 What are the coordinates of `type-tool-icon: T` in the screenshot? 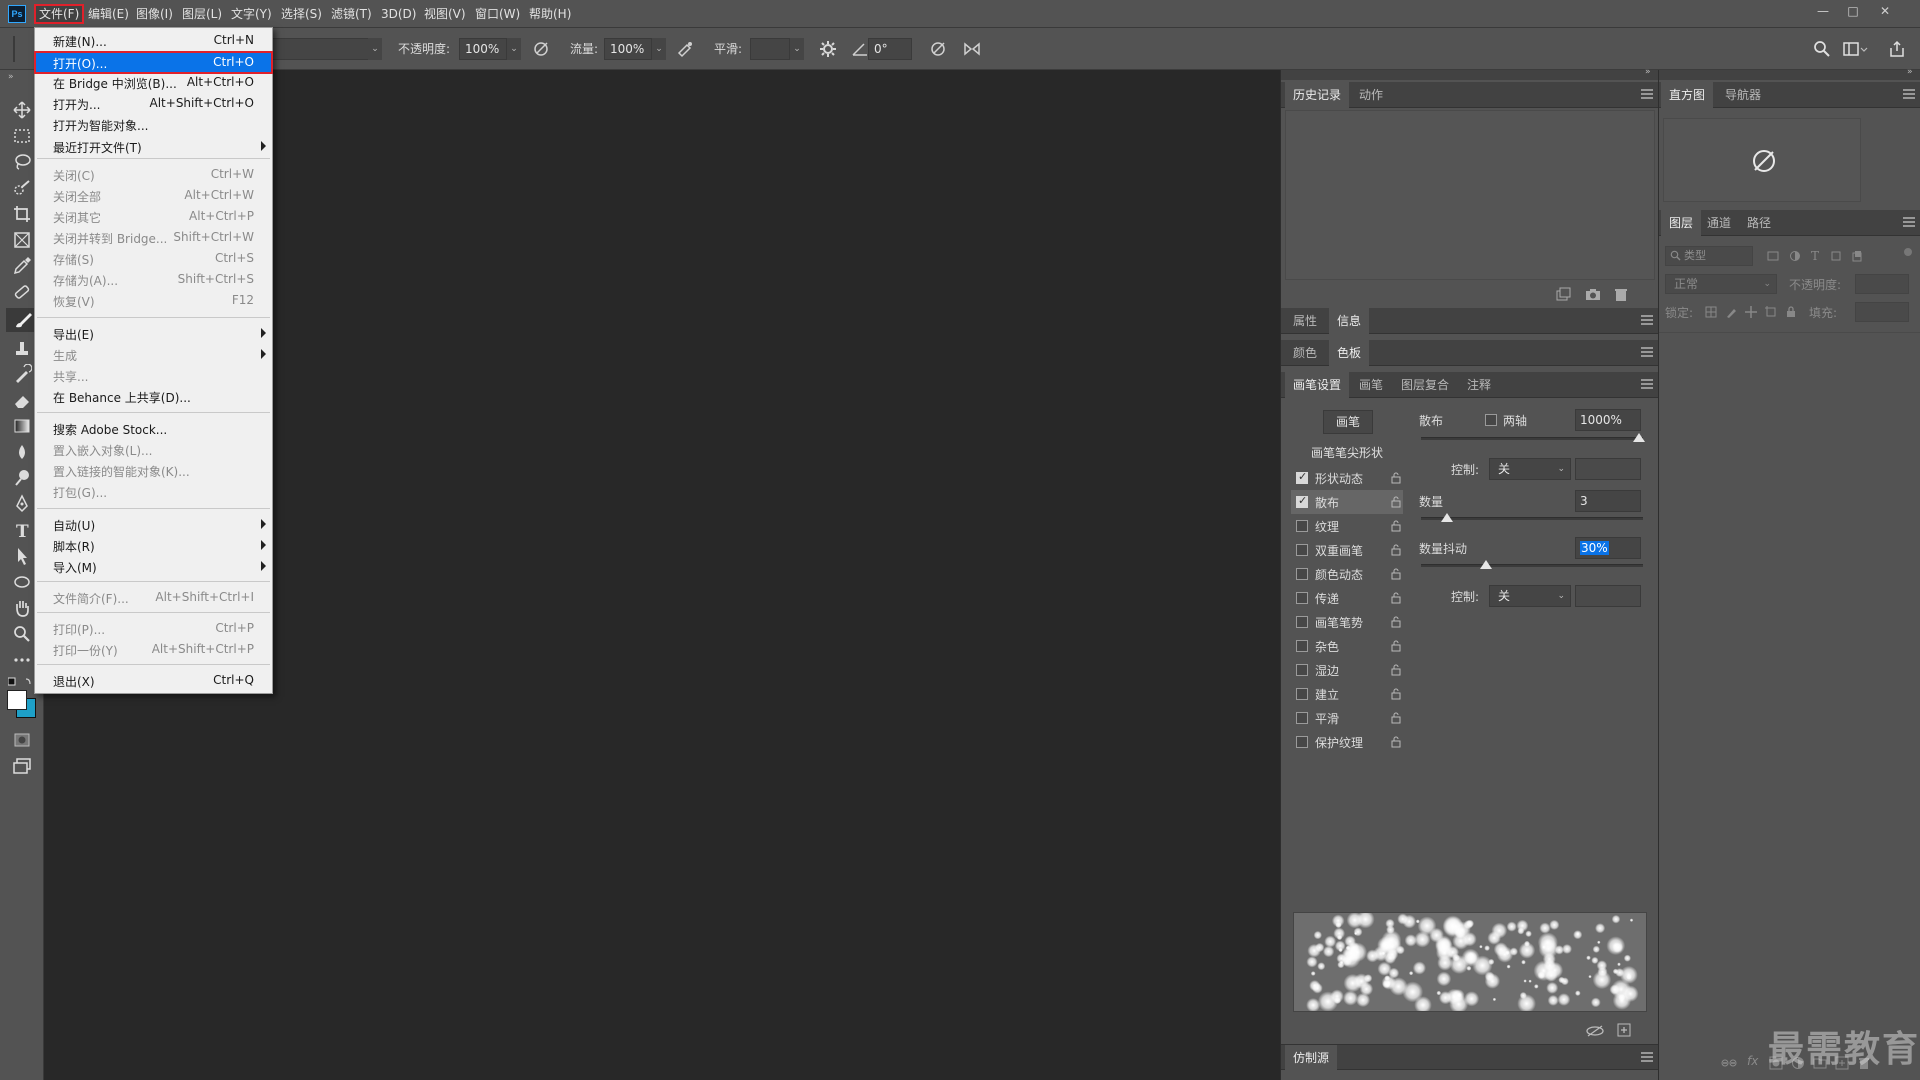 It's located at (22, 530).